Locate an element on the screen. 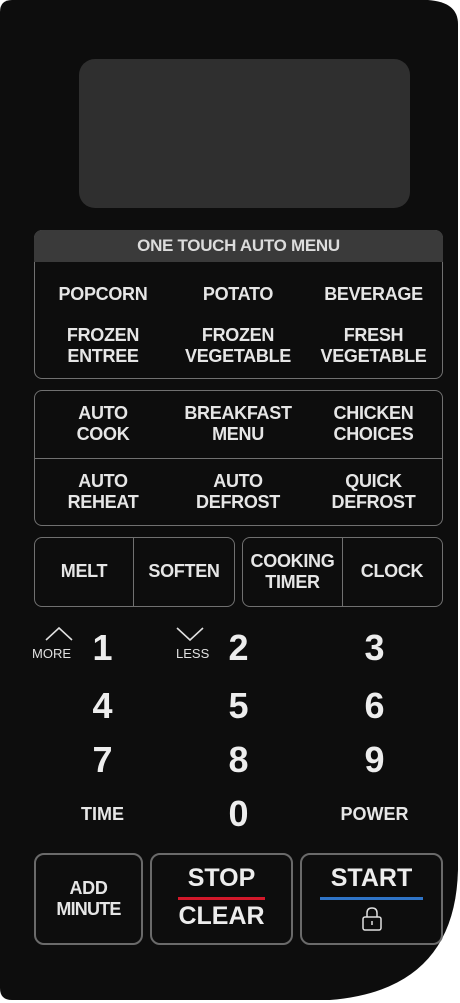 Image resolution: width=460 pixels, height=1003 pixels. breakfast-menu-button: BREAKFAST MENU is located at coordinates (238, 424).